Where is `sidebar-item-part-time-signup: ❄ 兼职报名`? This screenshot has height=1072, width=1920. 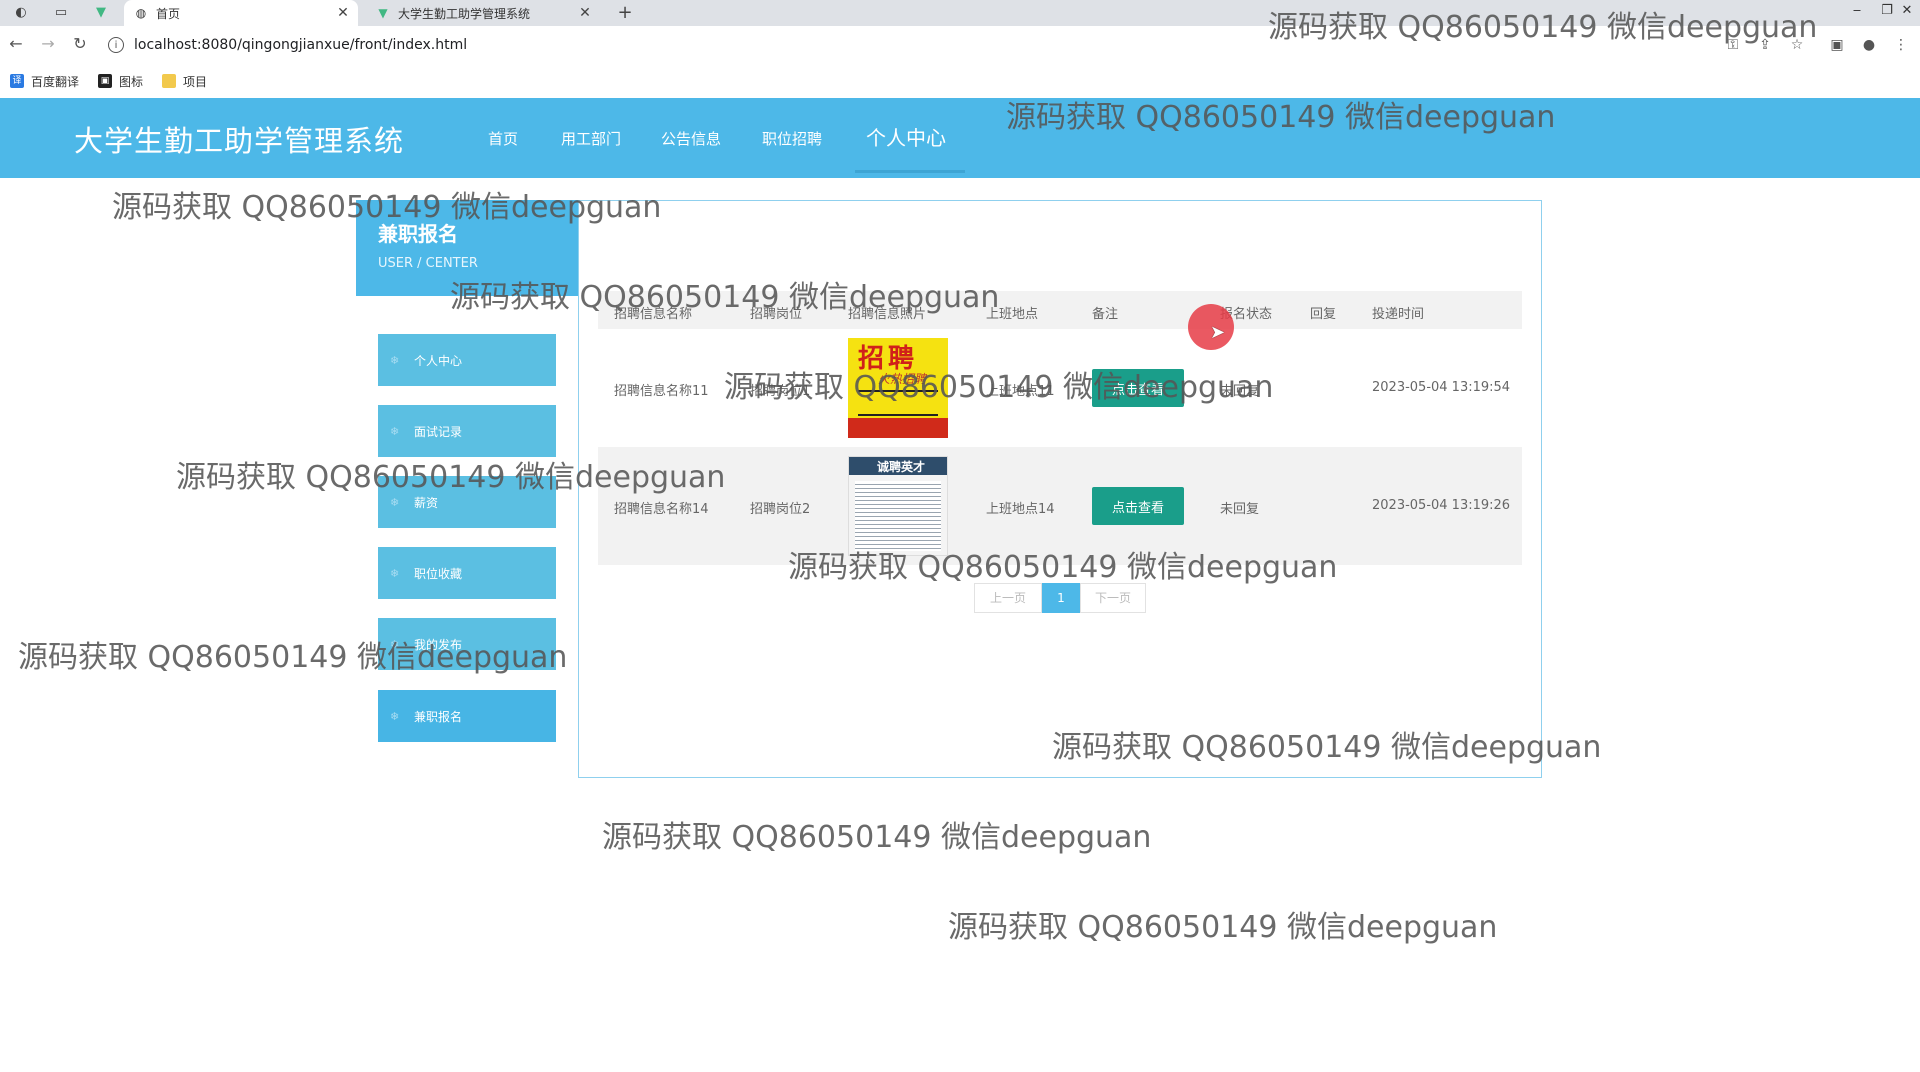
sidebar-item-part-time-signup: ❄ 兼职报名 is located at coordinates (467, 716).